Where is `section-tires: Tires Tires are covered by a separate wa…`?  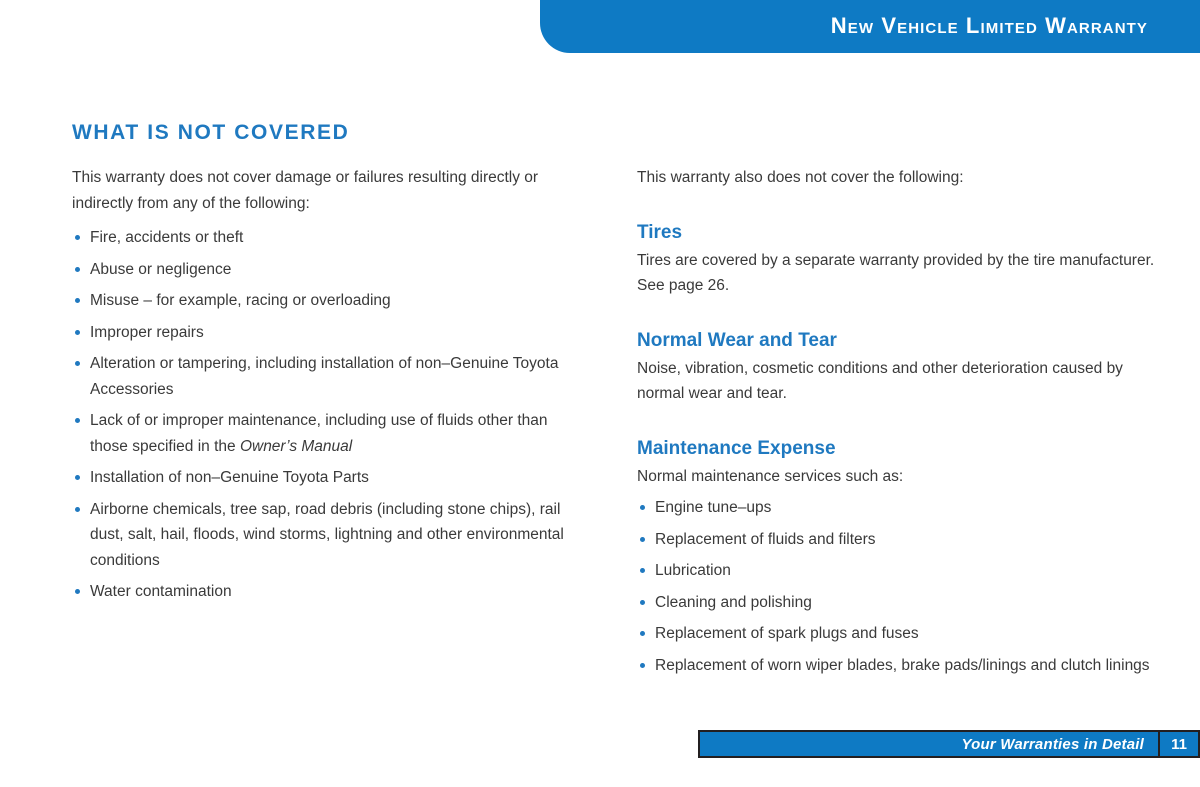
section-tires: Tires Tires are covered by a separate wa… is located at coordinates (897, 260).